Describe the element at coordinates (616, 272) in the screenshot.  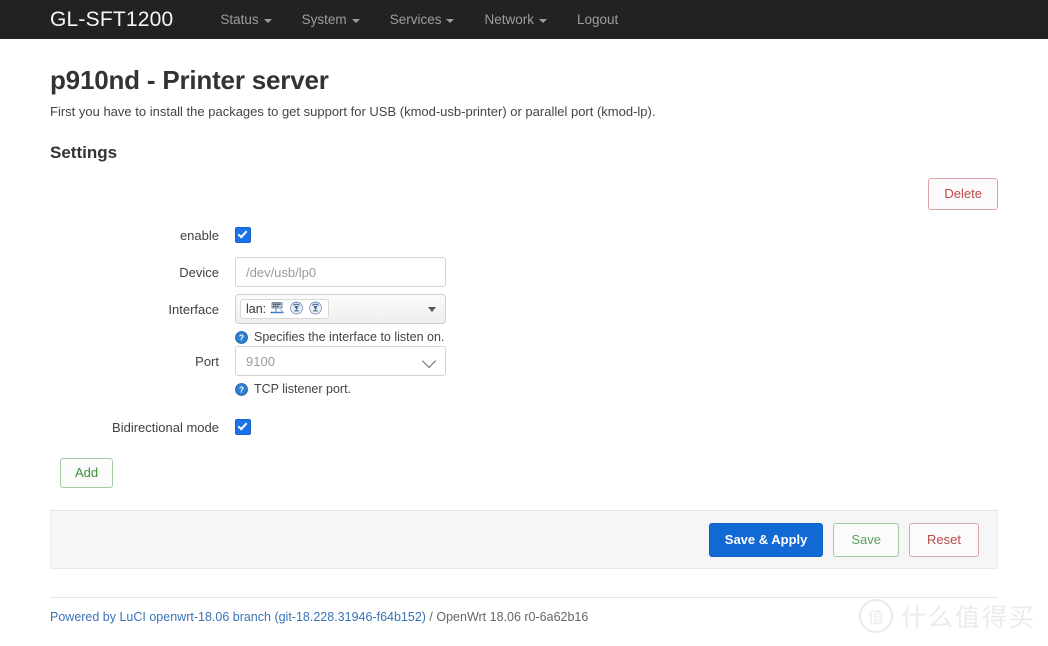
I see `device-field` at that location.